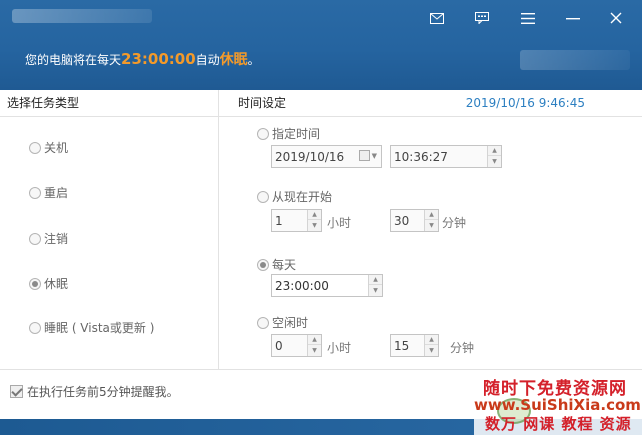 The height and width of the screenshot is (435, 642). I want to click on from-now-hours-input: 1 ▲ ▼, so click(296, 220).